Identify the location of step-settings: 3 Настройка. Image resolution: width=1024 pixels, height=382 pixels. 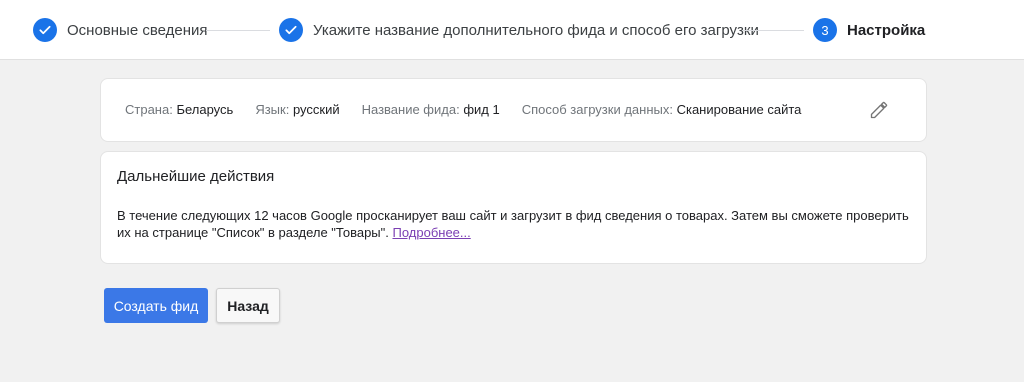
(869, 30).